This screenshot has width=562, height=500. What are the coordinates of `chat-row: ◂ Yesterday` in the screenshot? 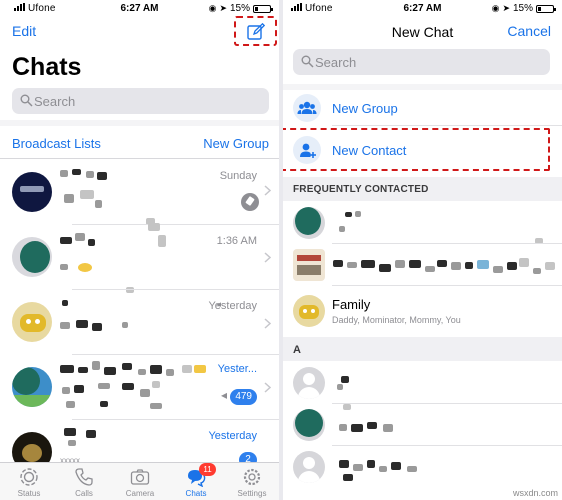 It's located at (139, 322).